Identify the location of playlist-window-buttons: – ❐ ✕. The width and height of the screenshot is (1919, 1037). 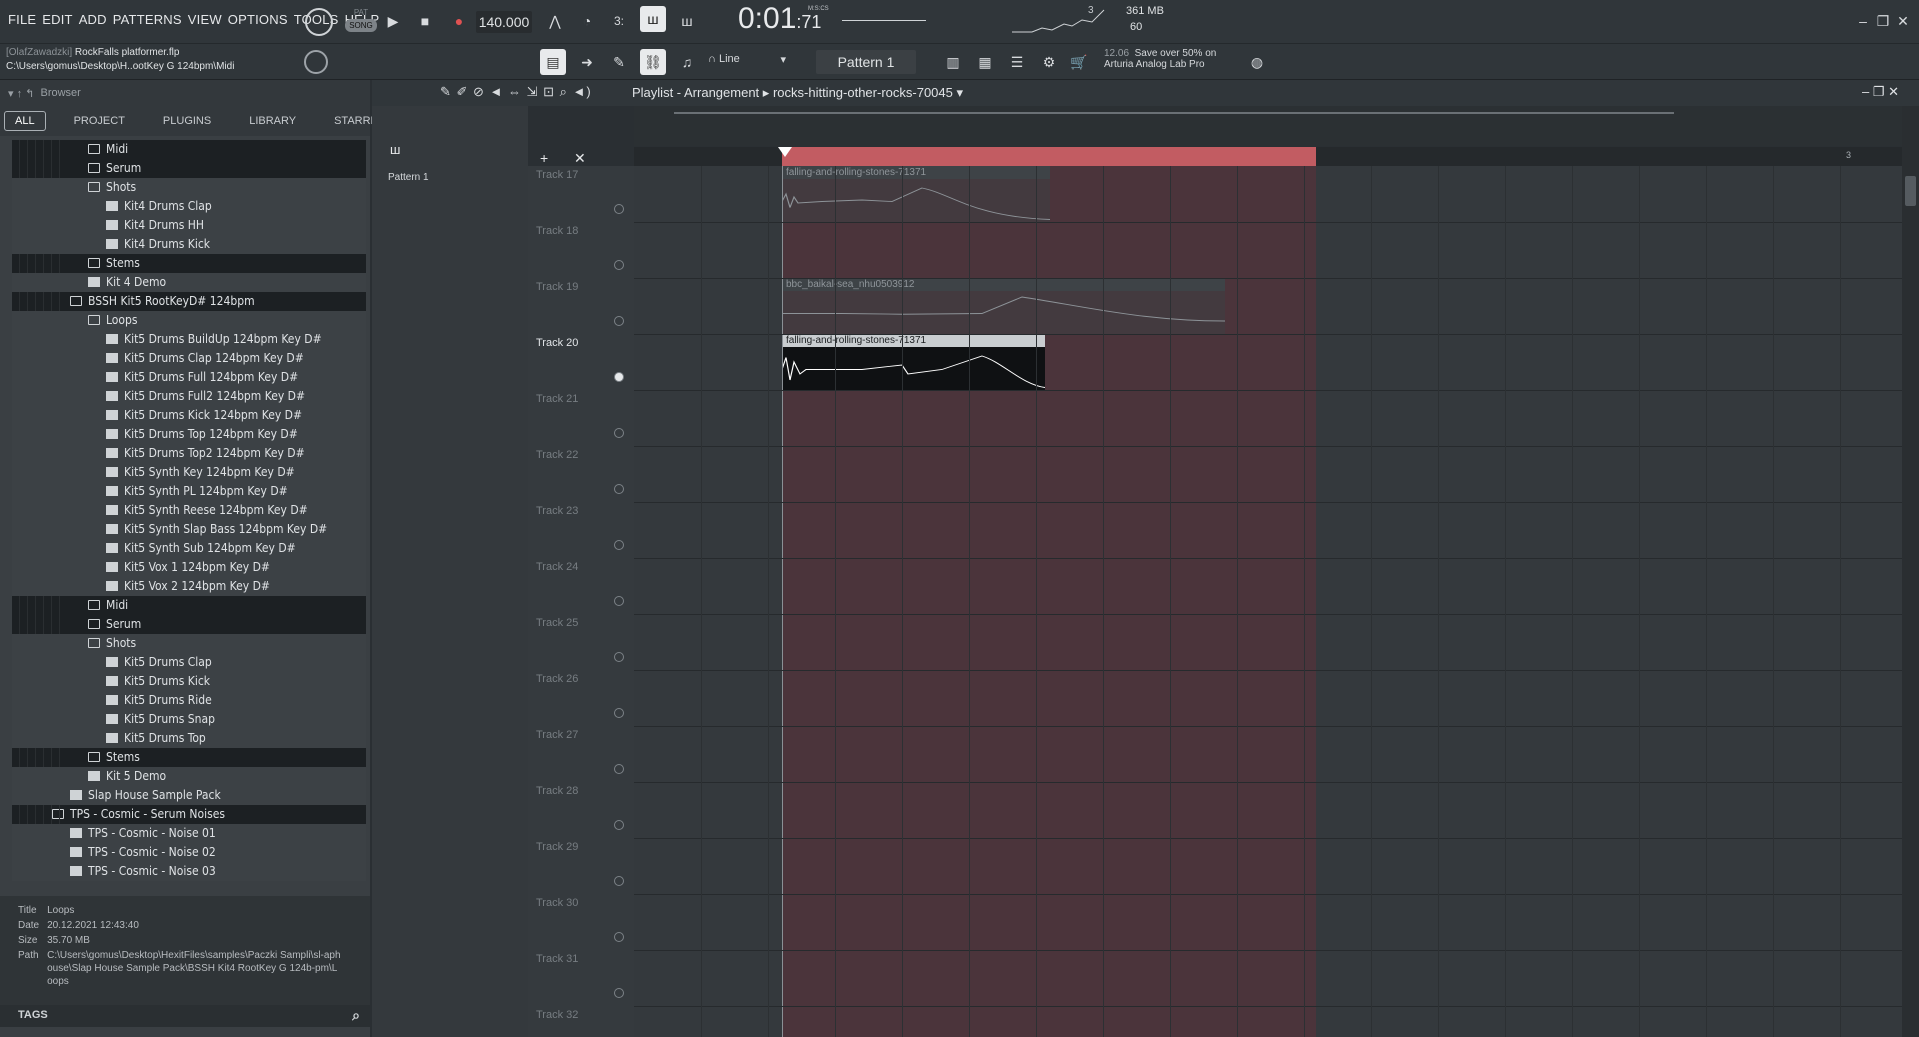
(1880, 92).